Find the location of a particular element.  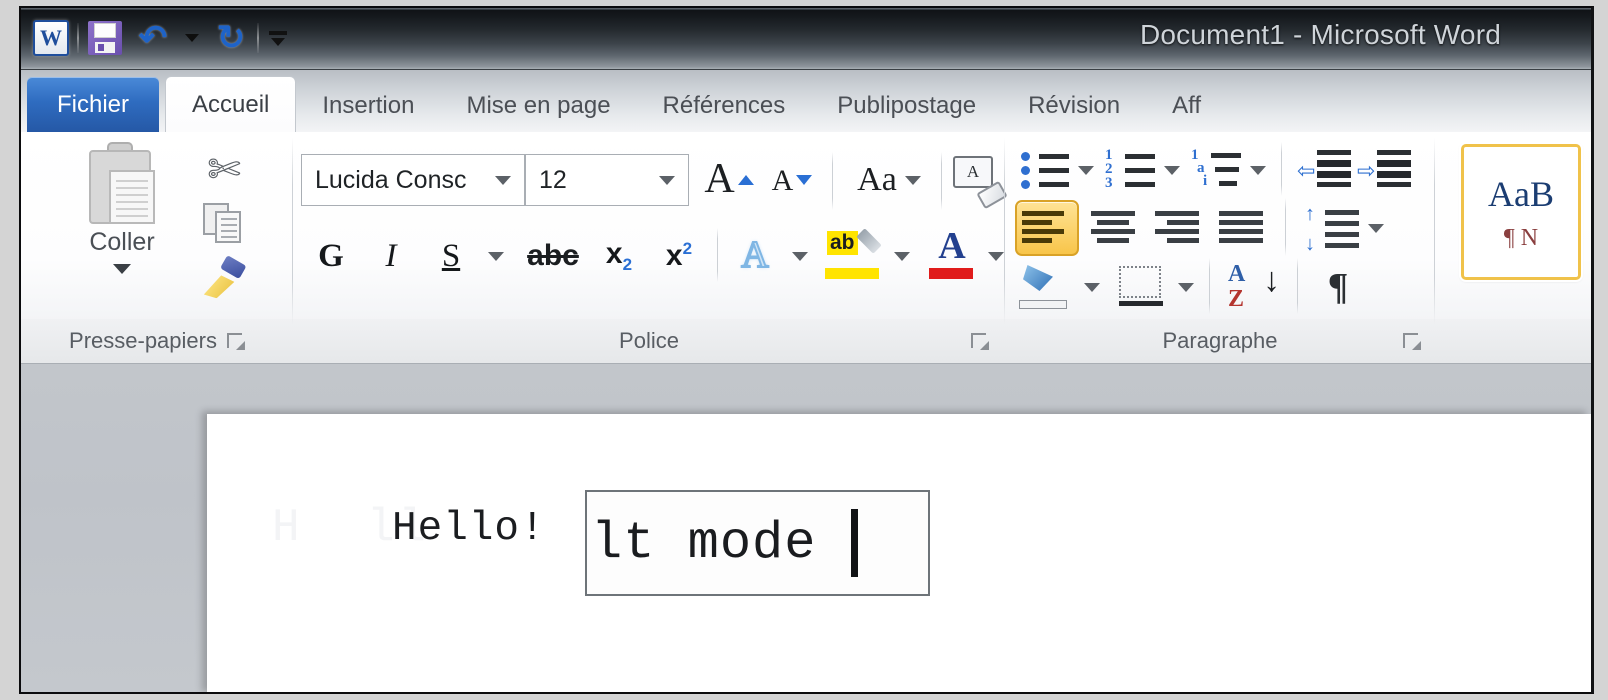

styles-group-body: AaB ¶ N is located at coordinates (1513, 225).